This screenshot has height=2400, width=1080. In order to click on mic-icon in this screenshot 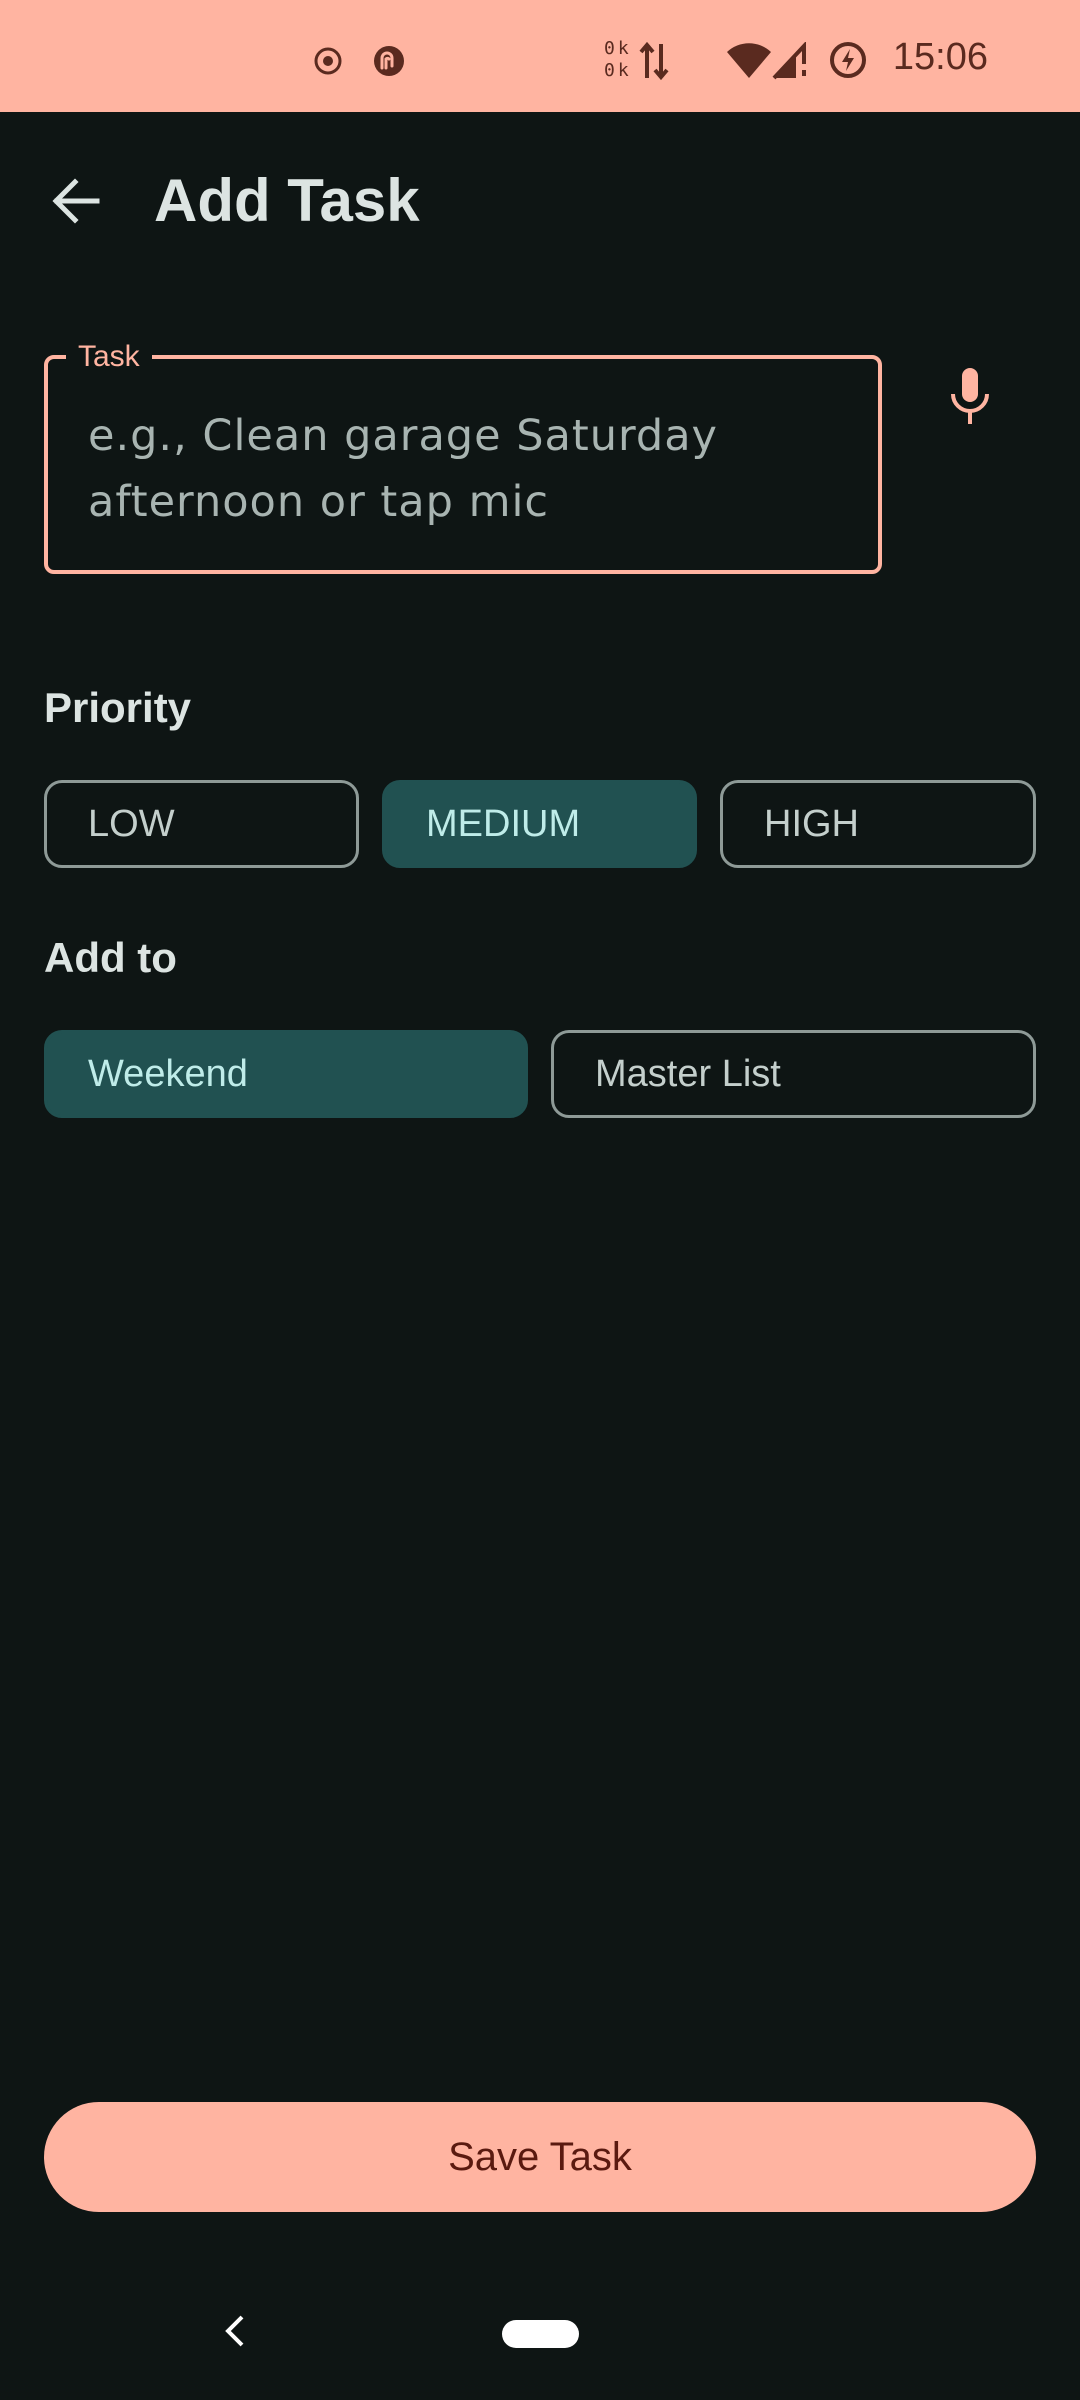, I will do `click(970, 399)`.